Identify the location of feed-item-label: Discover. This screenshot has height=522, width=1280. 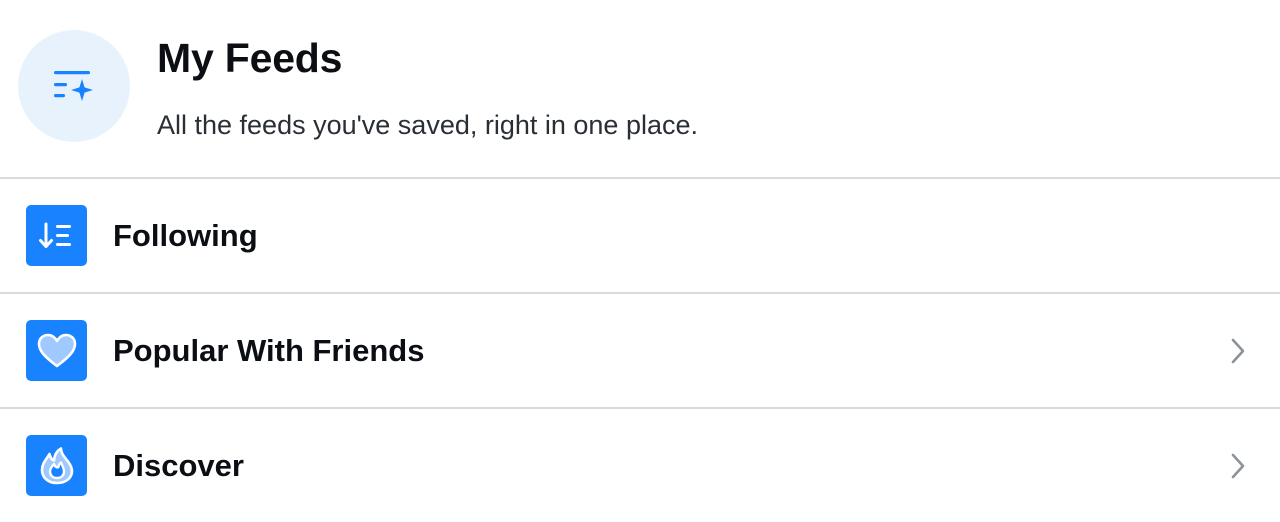
(178, 465).